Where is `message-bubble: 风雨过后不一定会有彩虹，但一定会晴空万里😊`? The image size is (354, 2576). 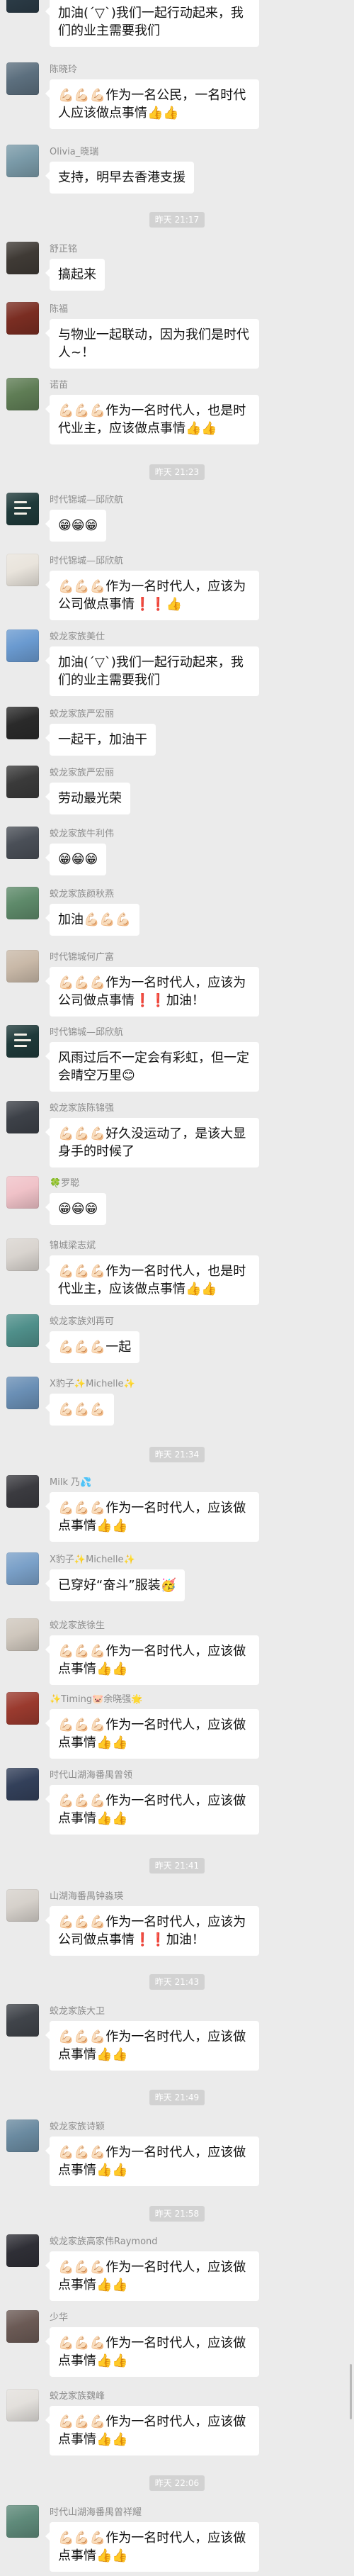 message-bubble: 风雨过后不一定会有彩虹，但一定会晴空万里😊 is located at coordinates (152, 1067).